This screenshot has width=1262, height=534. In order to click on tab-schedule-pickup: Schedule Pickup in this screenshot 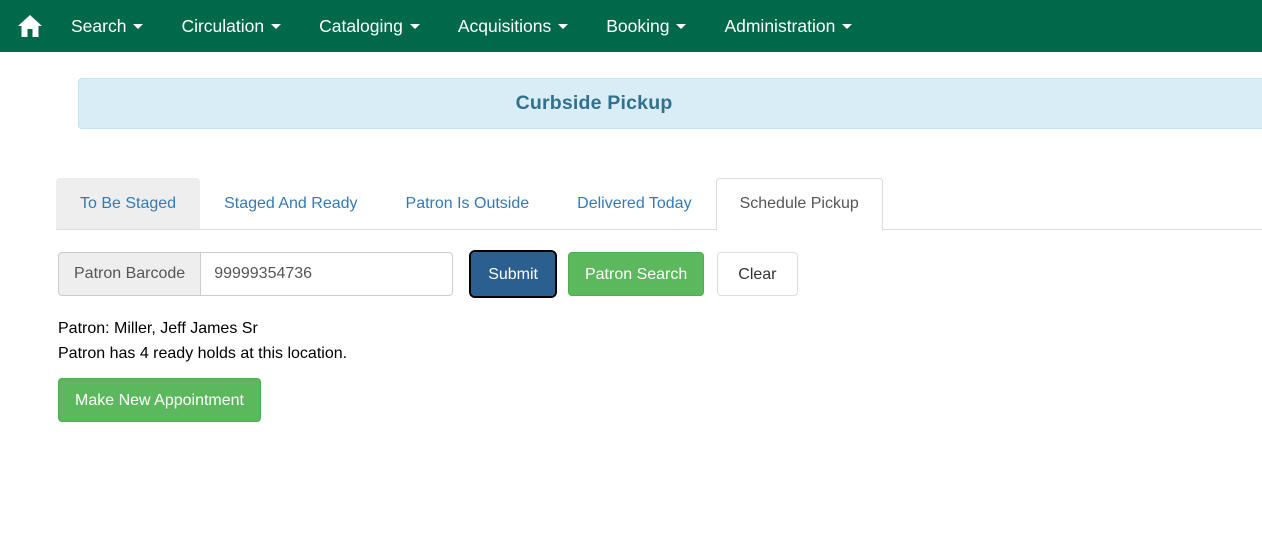, I will do `click(799, 204)`.